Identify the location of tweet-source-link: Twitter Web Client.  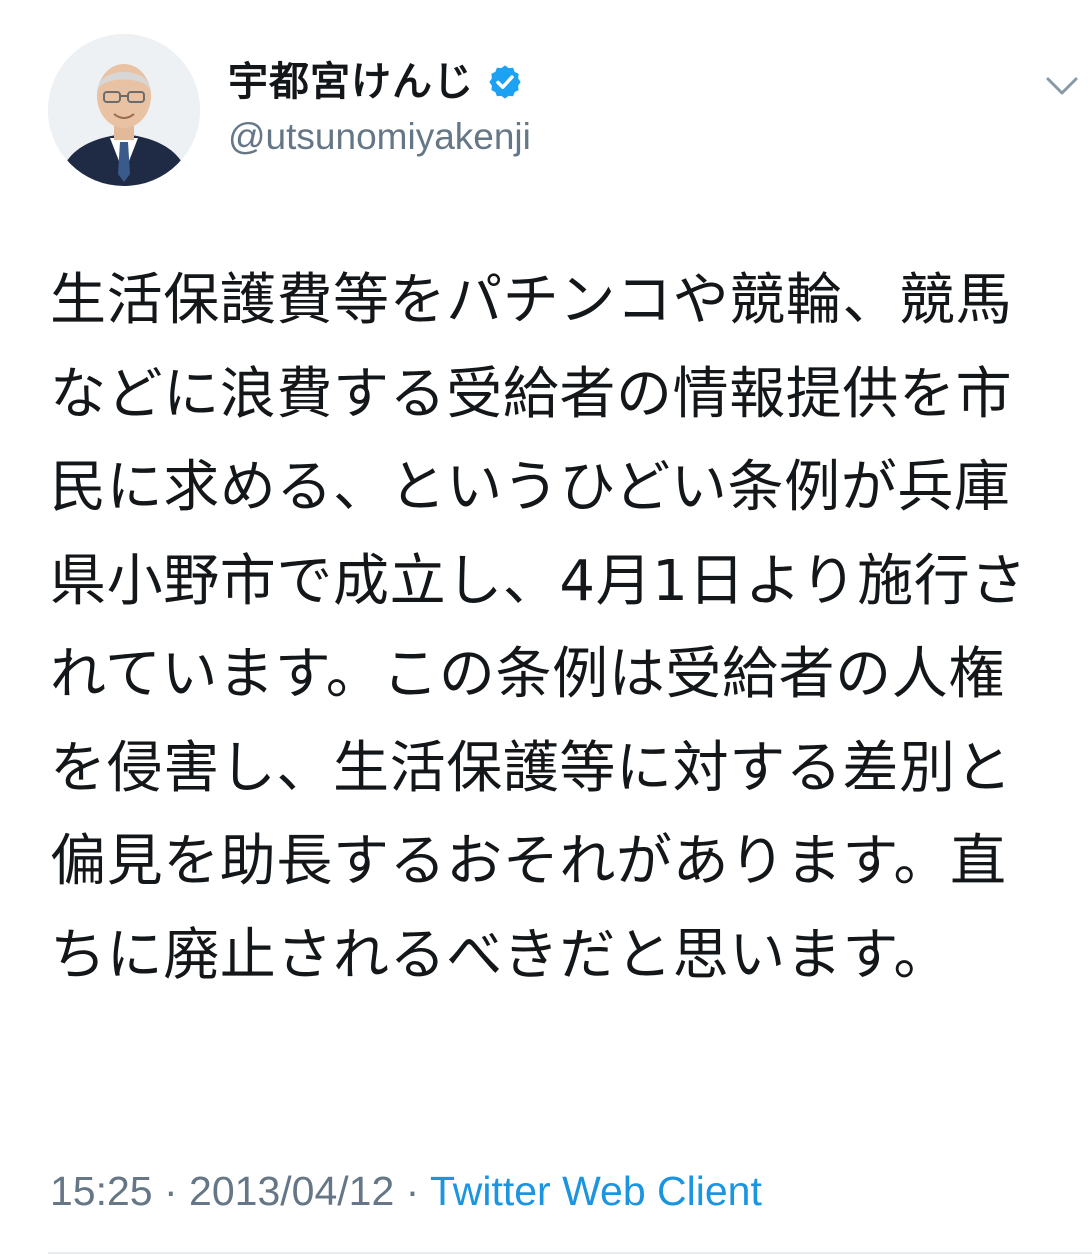
(596, 1191).